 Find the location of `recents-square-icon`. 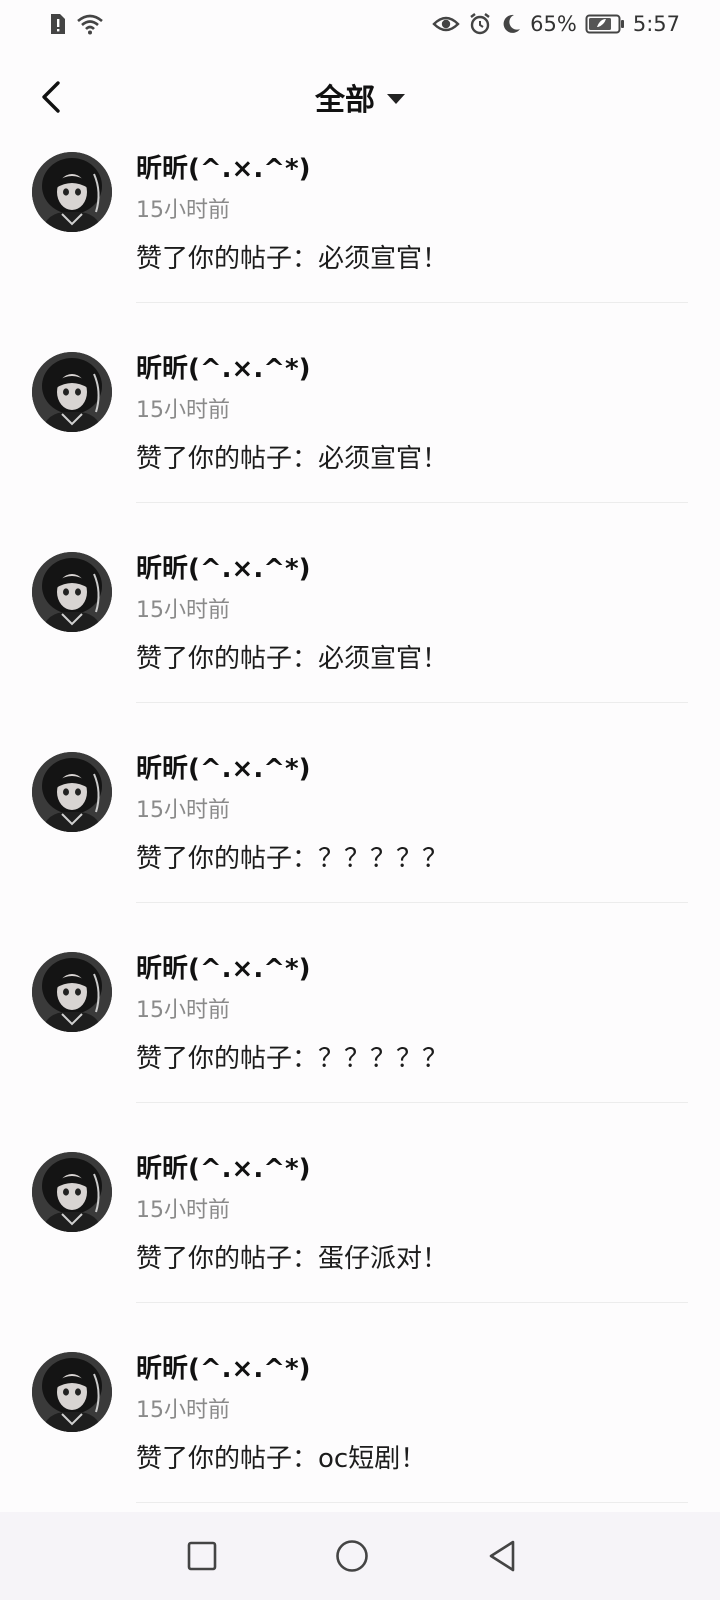

recents-square-icon is located at coordinates (202, 1556).